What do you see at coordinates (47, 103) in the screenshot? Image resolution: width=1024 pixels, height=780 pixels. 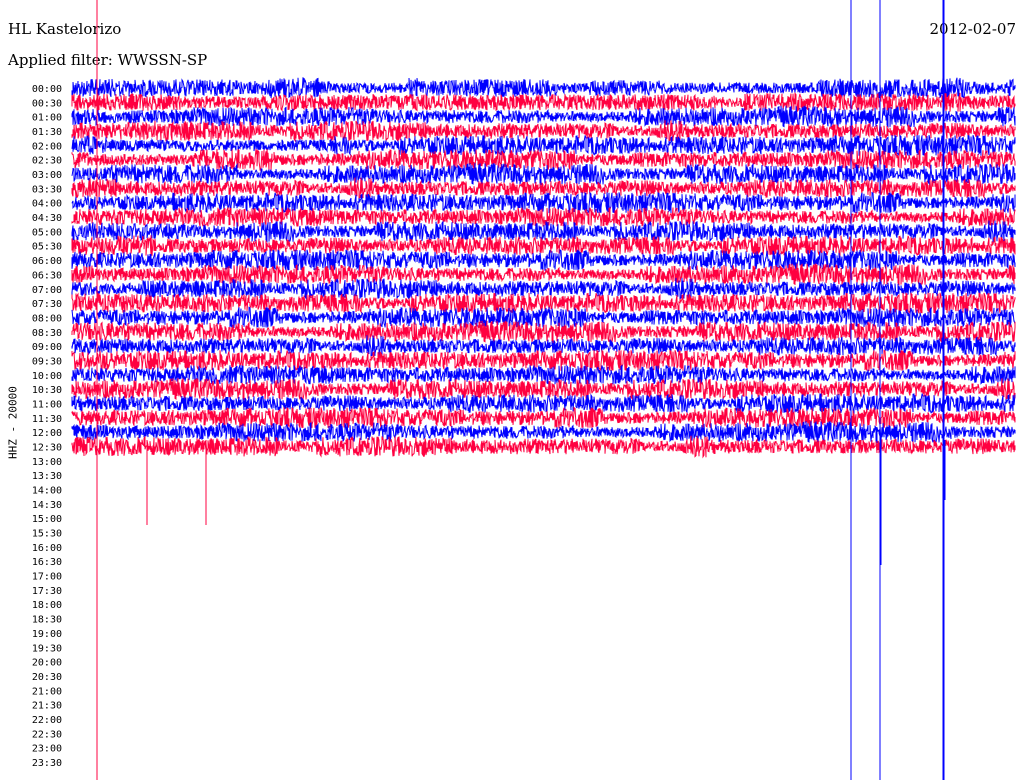 I see `row-label-1: 00:30` at bounding box center [47, 103].